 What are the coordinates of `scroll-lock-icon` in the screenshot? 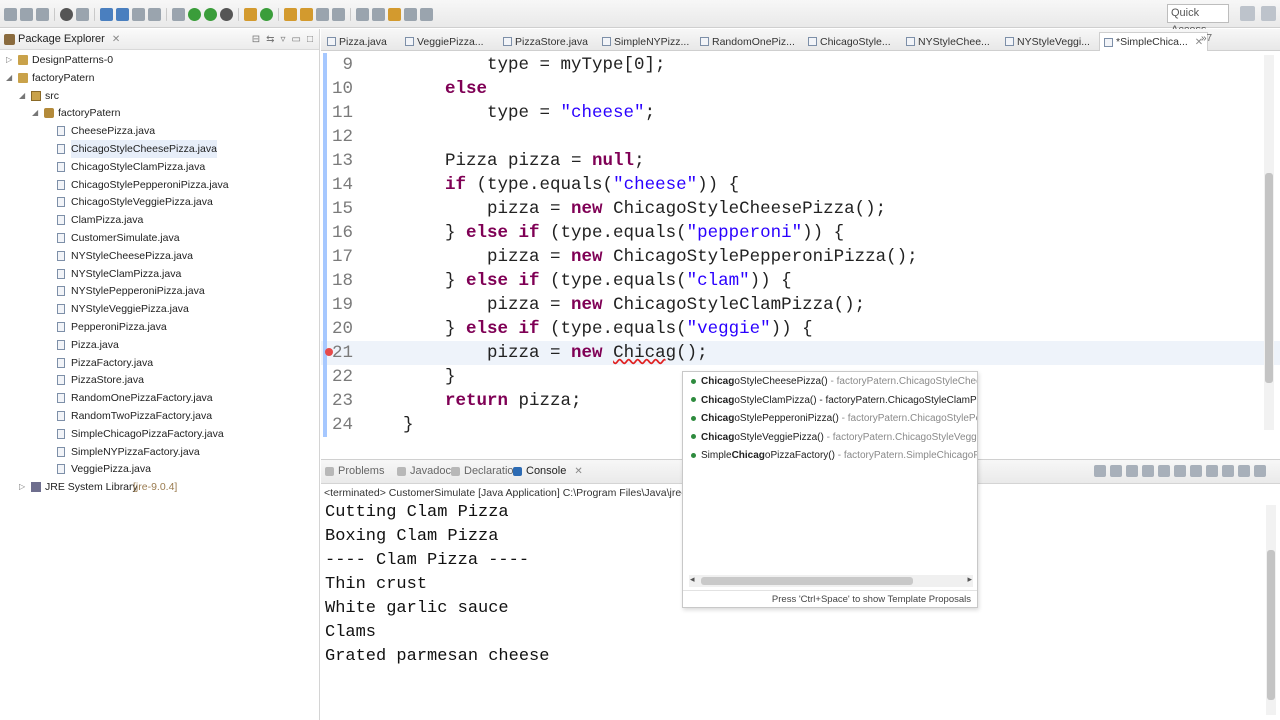 It's located at (1164, 471).